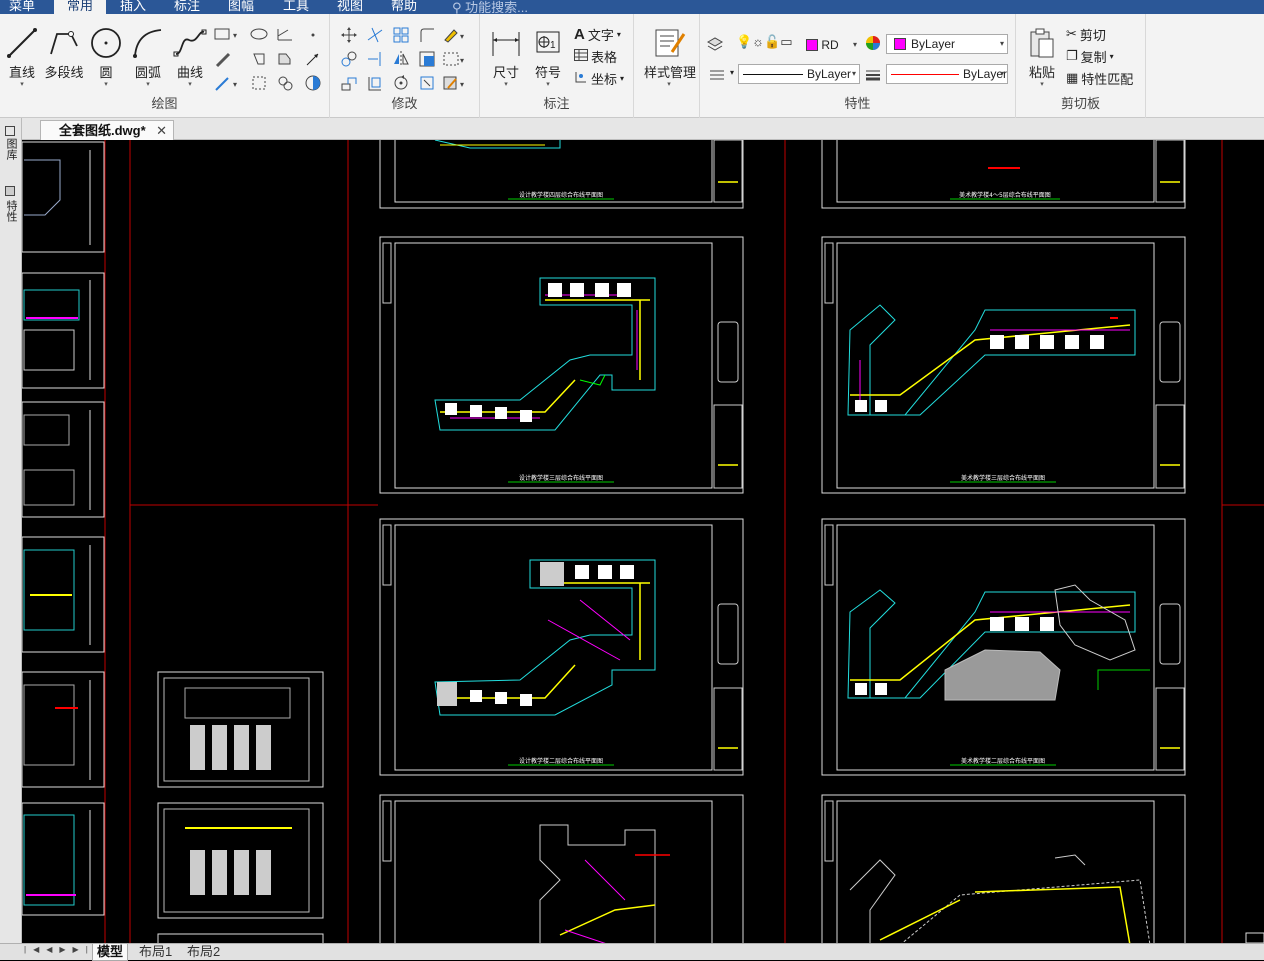 Image resolution: width=1264 pixels, height=961 pixels. Describe the element at coordinates (22, 7) in the screenshot. I see `menu-item-menu: 菜单` at that location.